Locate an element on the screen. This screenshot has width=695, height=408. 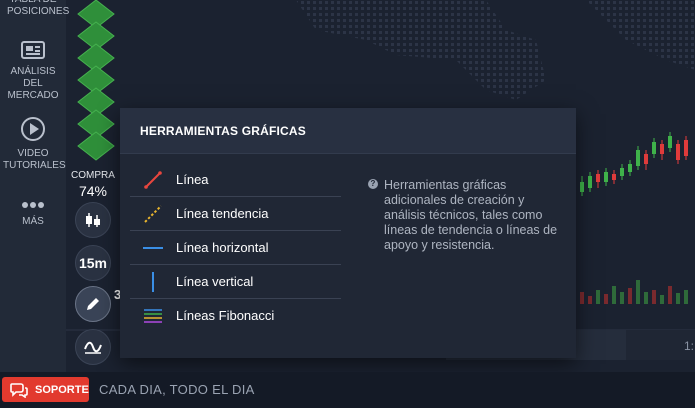
panel-title: HERRAMIENTAS GRÁFICAS is located at coordinates (223, 131).